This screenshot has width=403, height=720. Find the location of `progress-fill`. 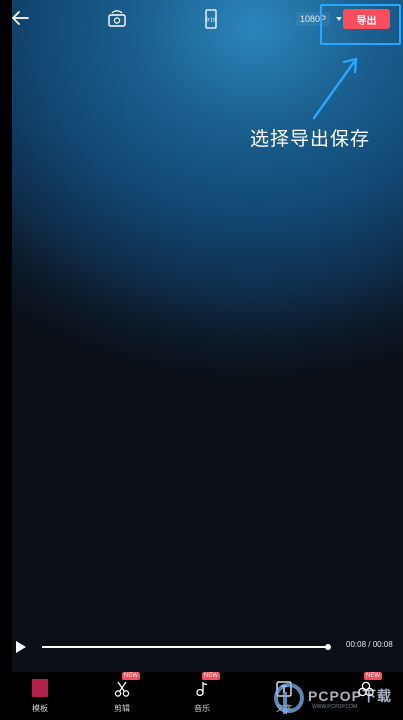

progress-fill is located at coordinates (185, 647).